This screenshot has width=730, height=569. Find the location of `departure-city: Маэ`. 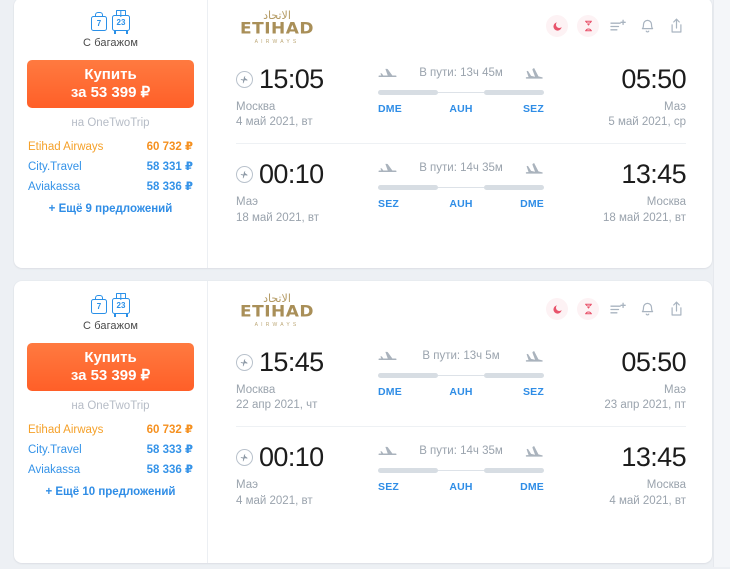

departure-city: Маэ is located at coordinates (247, 485).